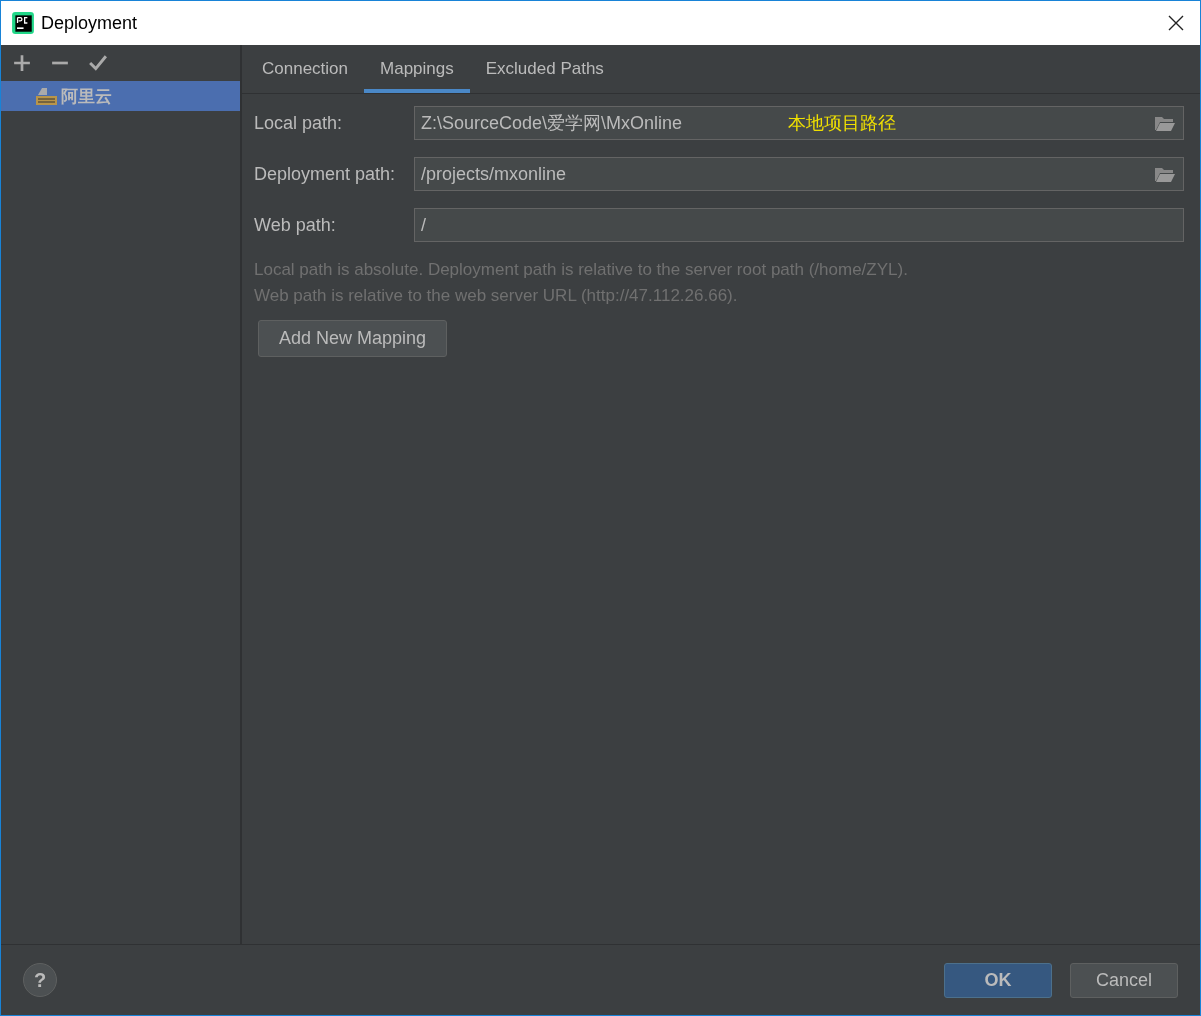 This screenshot has width=1201, height=1016. I want to click on field-label: Local path:, so click(299, 123).